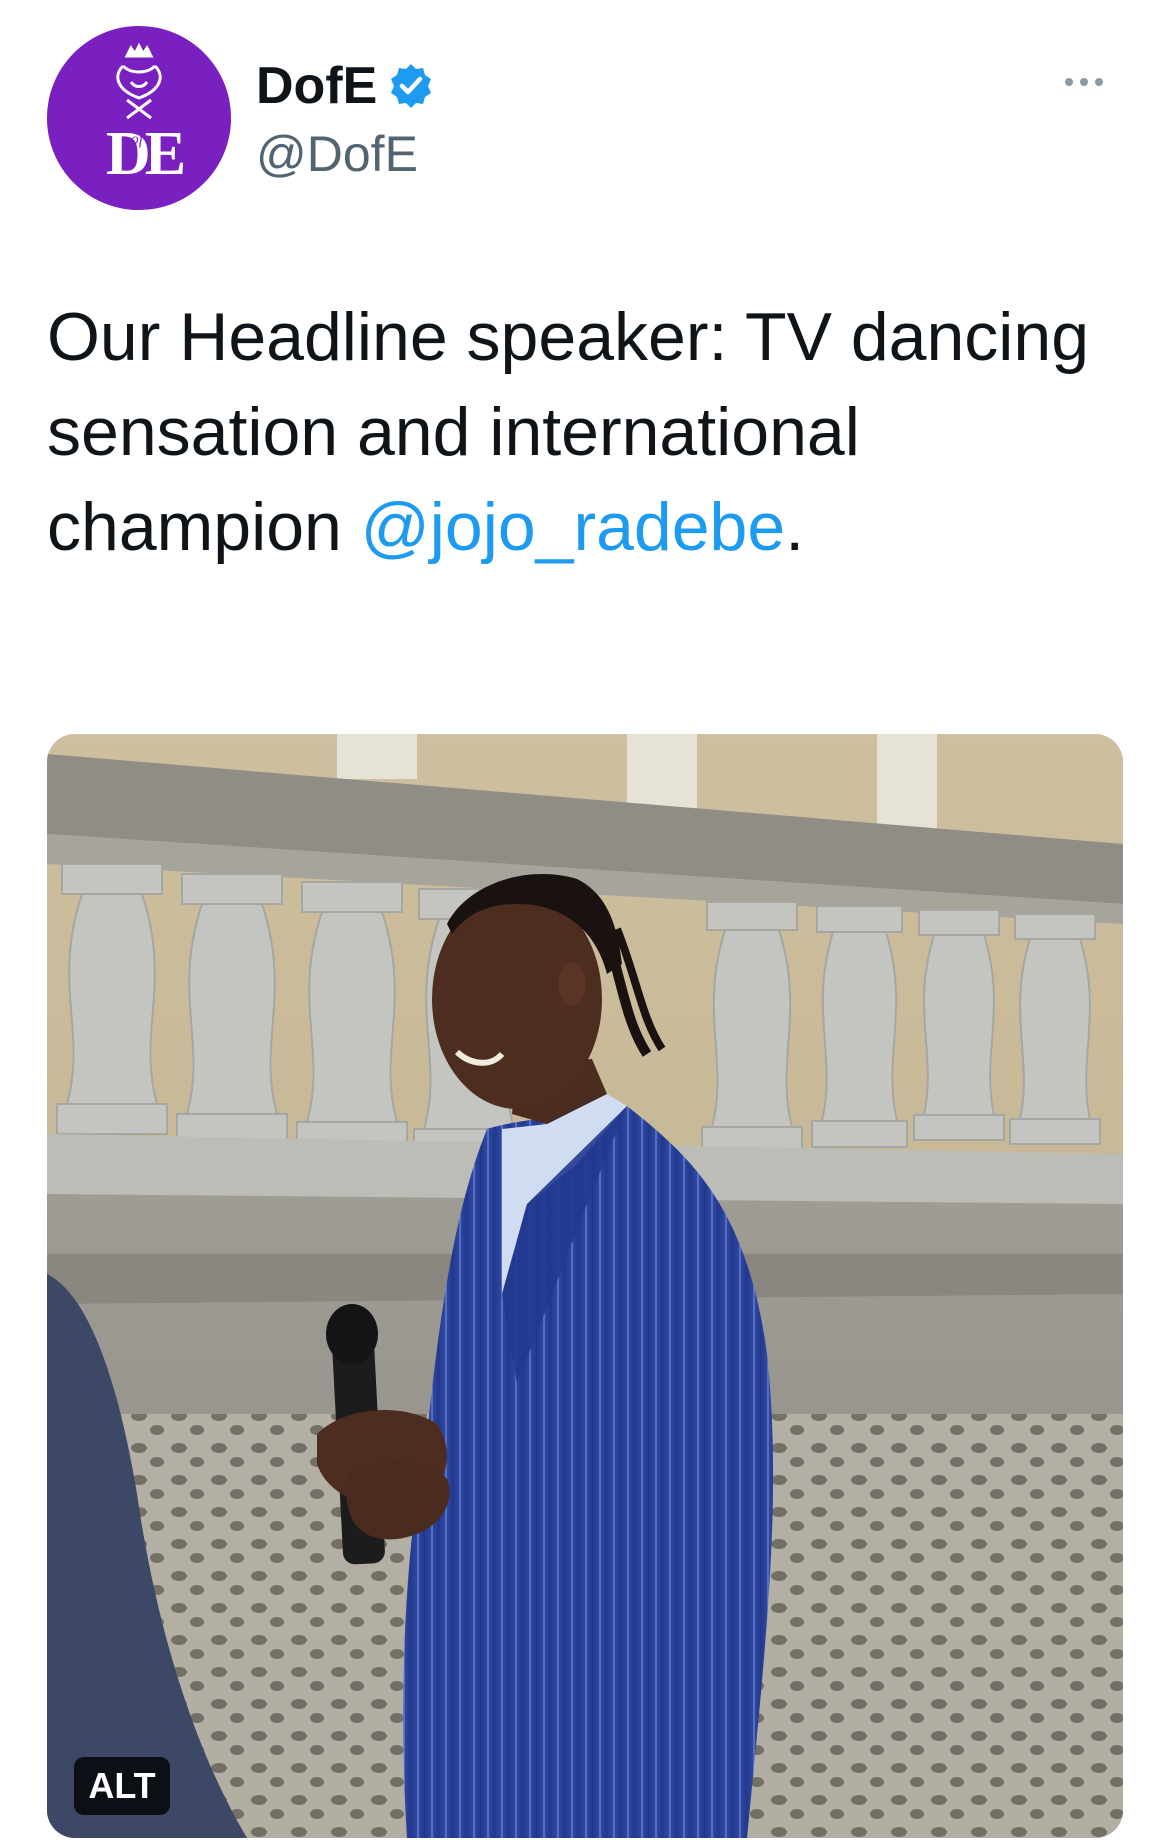 The width and height of the screenshot is (1168, 1846). What do you see at coordinates (345, 120) in the screenshot?
I see `author-block: DofE @DofE` at bounding box center [345, 120].